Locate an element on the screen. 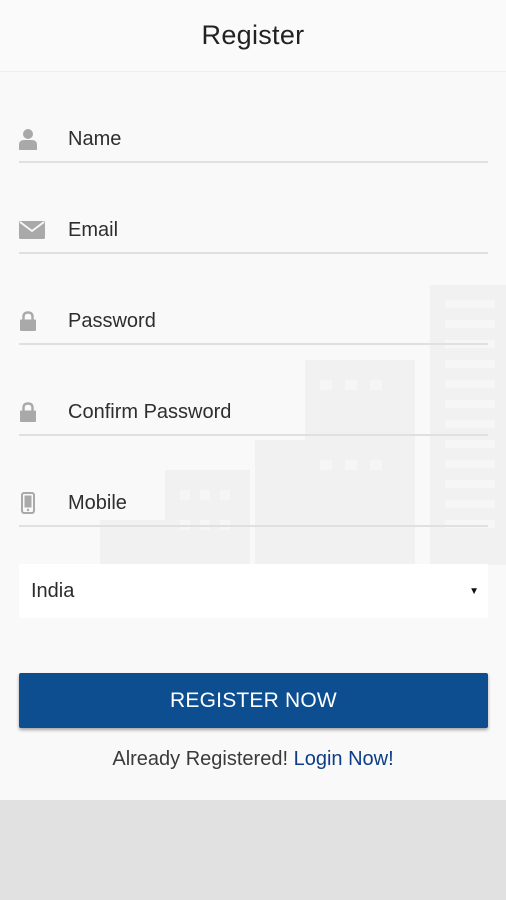 The height and width of the screenshot is (900, 506). country-select: India ▼ is located at coordinates (253, 591).